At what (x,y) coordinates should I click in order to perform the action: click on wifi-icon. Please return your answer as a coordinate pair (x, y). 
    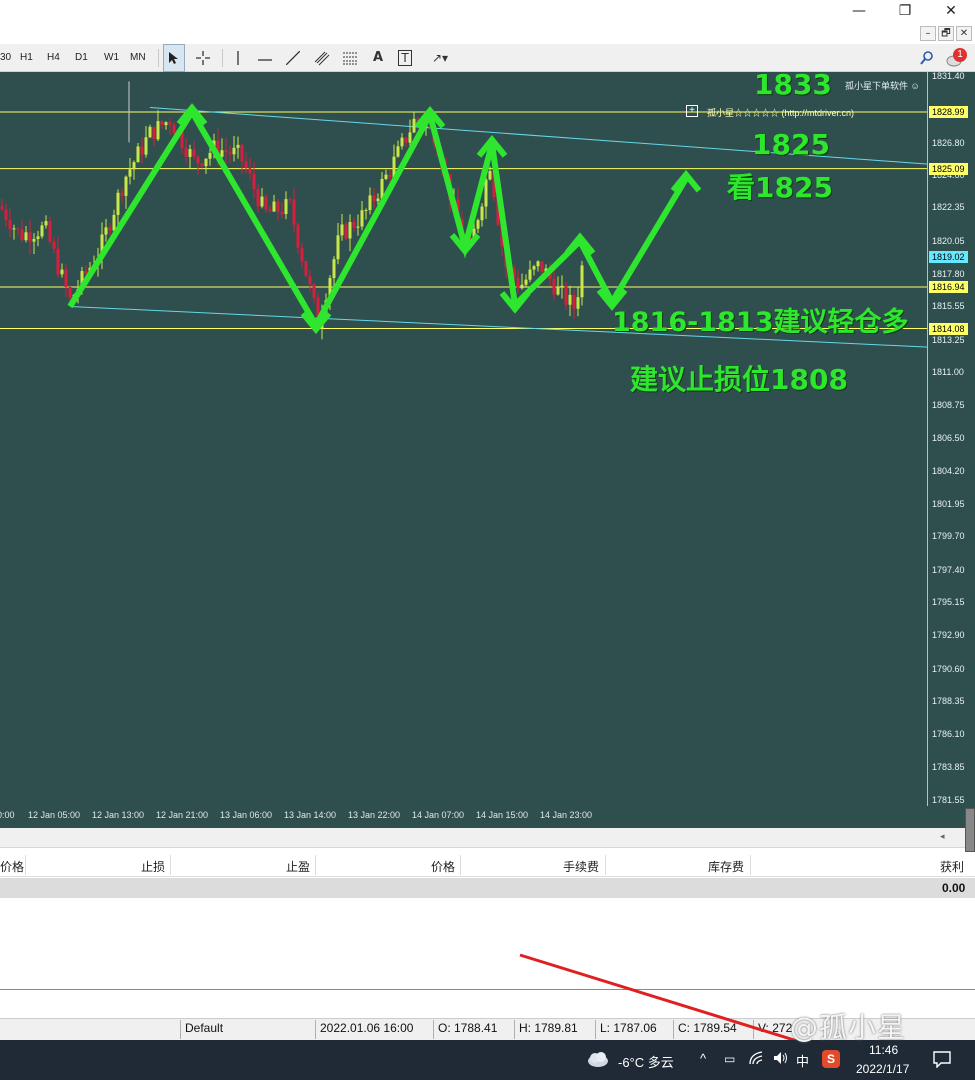
    Looking at the image, I should click on (757, 1060).